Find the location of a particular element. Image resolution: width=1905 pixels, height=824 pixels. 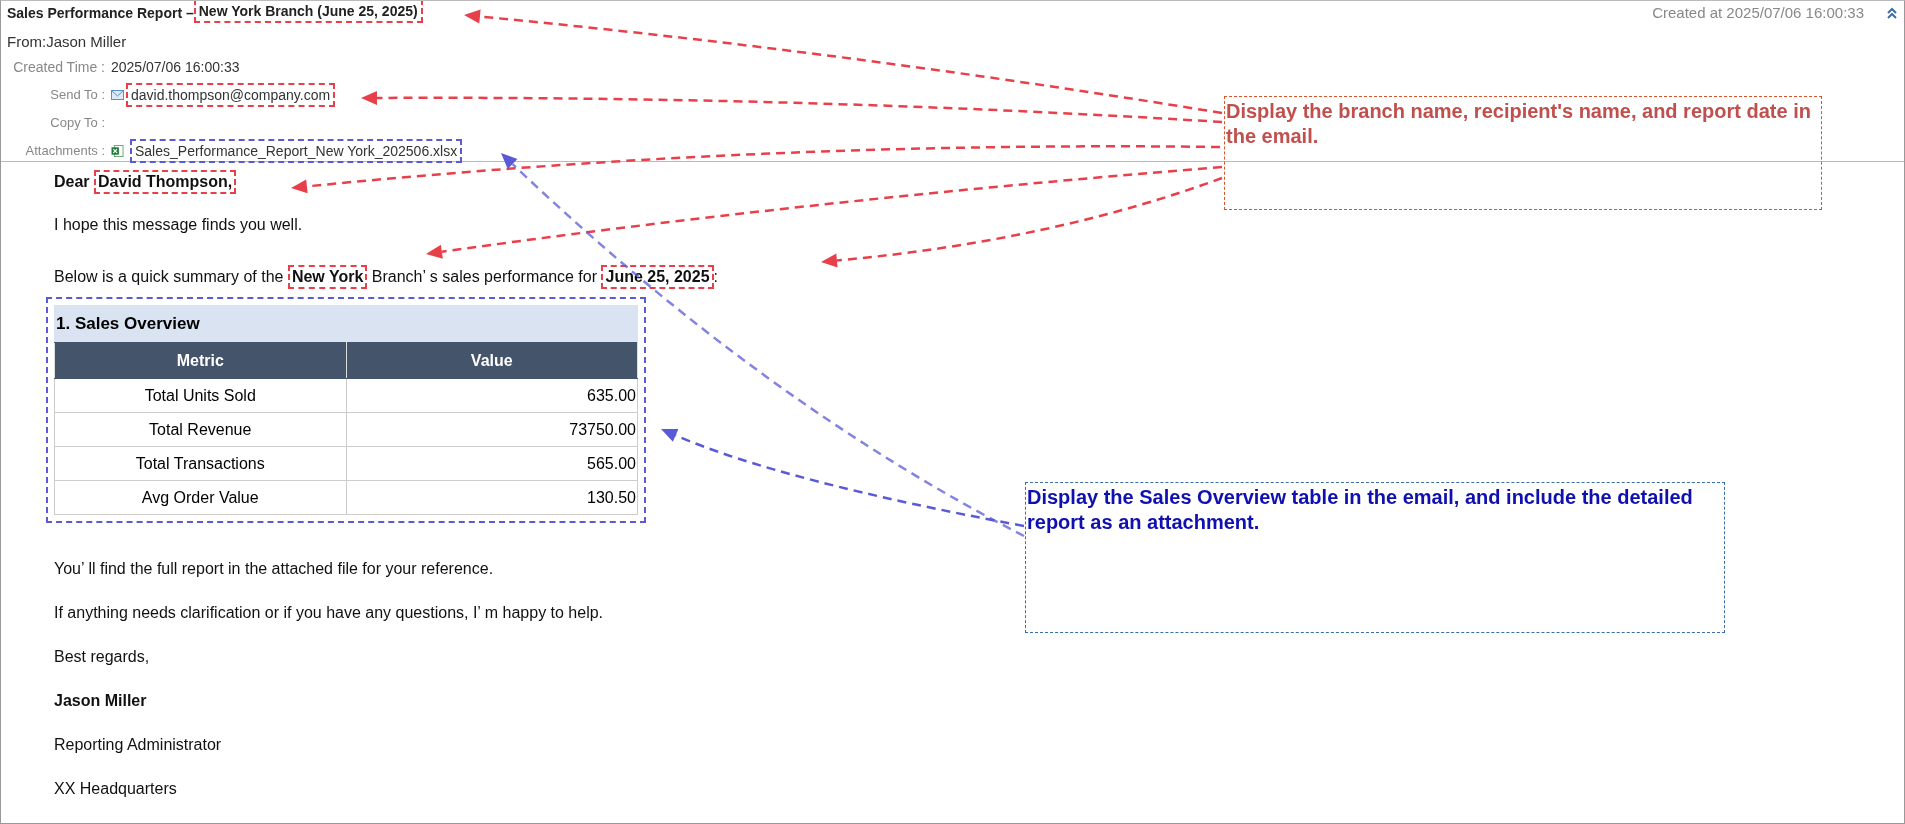

field-label: Attachments : is located at coordinates (64, 150).